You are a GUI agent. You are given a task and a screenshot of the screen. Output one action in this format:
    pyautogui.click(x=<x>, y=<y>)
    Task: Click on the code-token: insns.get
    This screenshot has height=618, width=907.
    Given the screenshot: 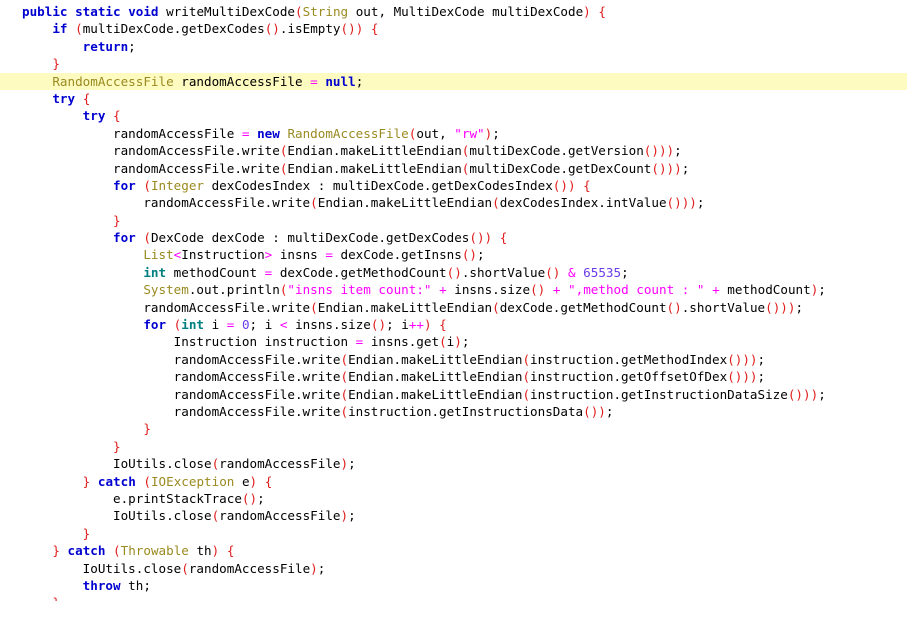 What is the action you would take?
    pyautogui.click(x=401, y=342)
    